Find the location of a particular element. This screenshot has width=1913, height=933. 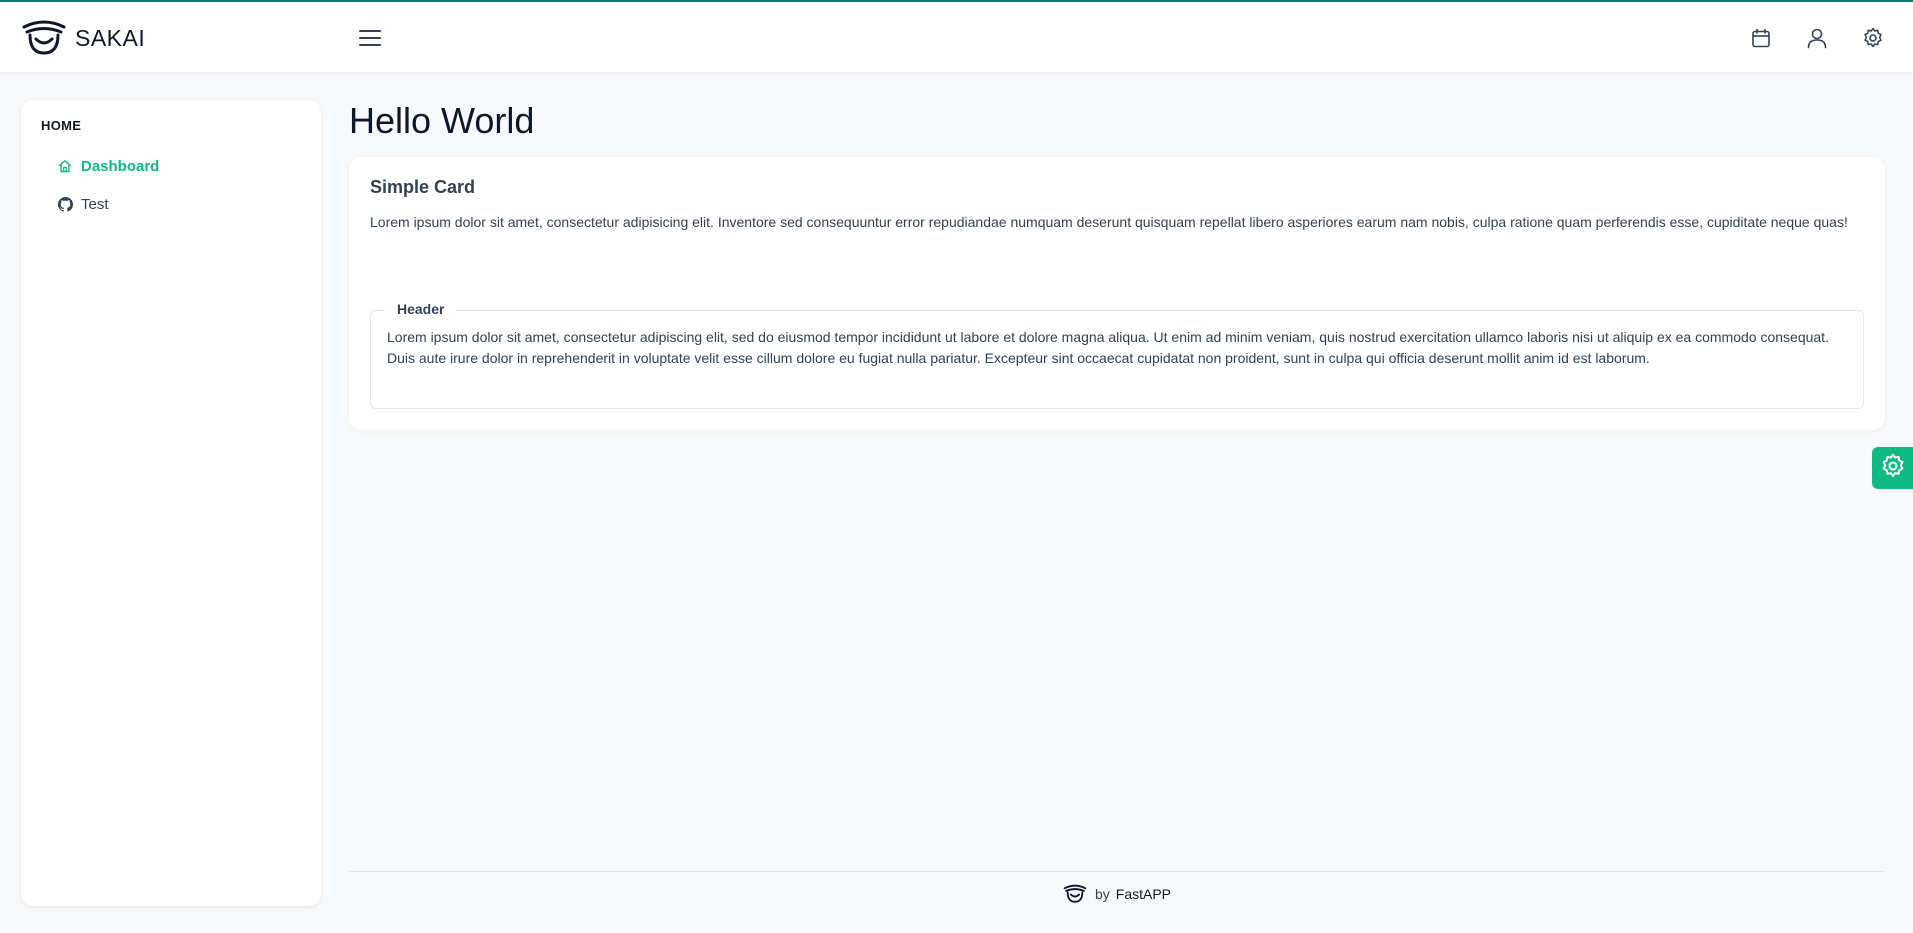

home-icon is located at coordinates (65, 166).